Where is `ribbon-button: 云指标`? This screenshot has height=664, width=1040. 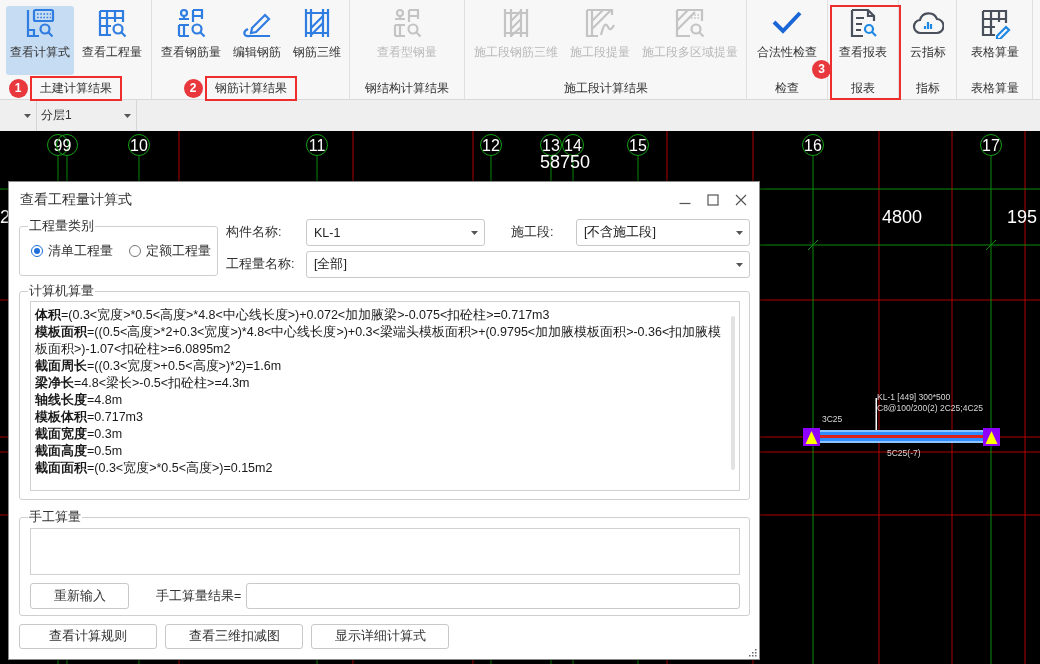
ribbon-button: 云指标 is located at coordinates (927, 40).